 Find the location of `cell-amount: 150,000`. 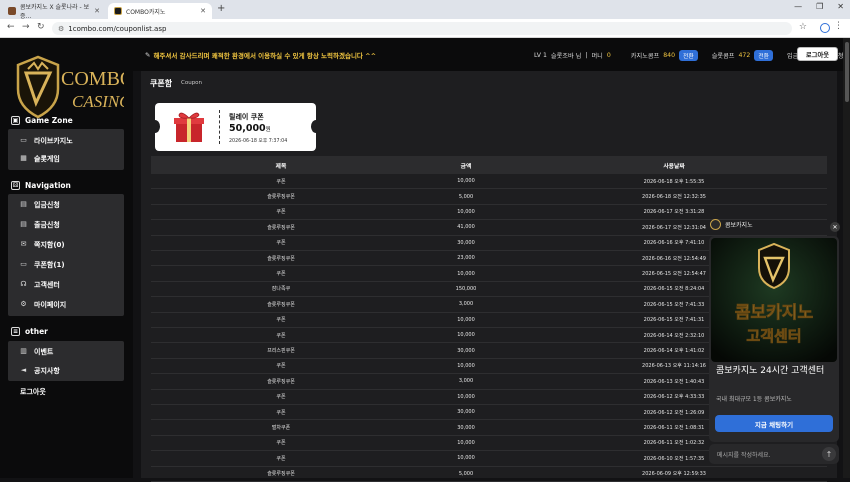

cell-amount: 150,000 is located at coordinates (466, 288).